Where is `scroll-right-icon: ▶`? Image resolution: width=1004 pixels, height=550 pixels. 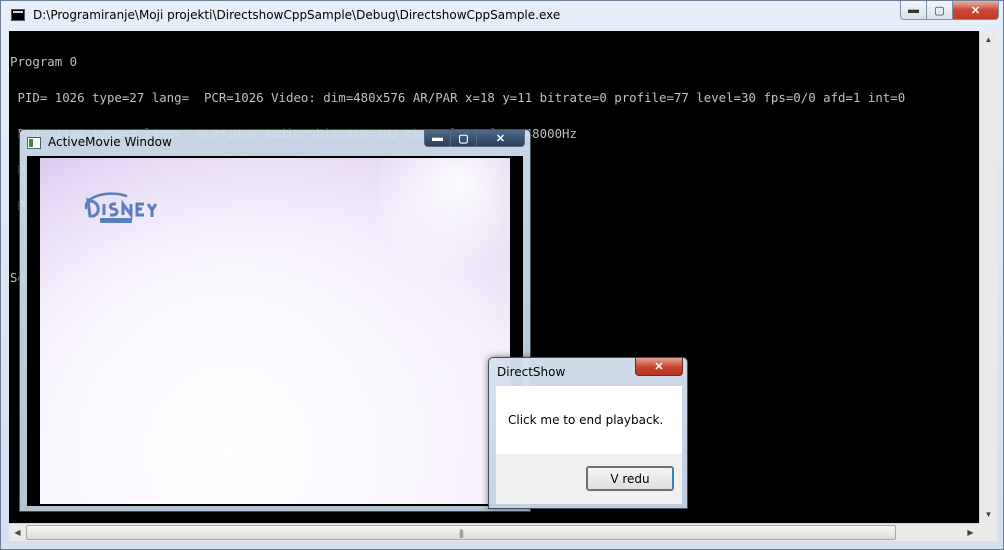 scroll-right-icon: ▶ is located at coordinates (970, 532).